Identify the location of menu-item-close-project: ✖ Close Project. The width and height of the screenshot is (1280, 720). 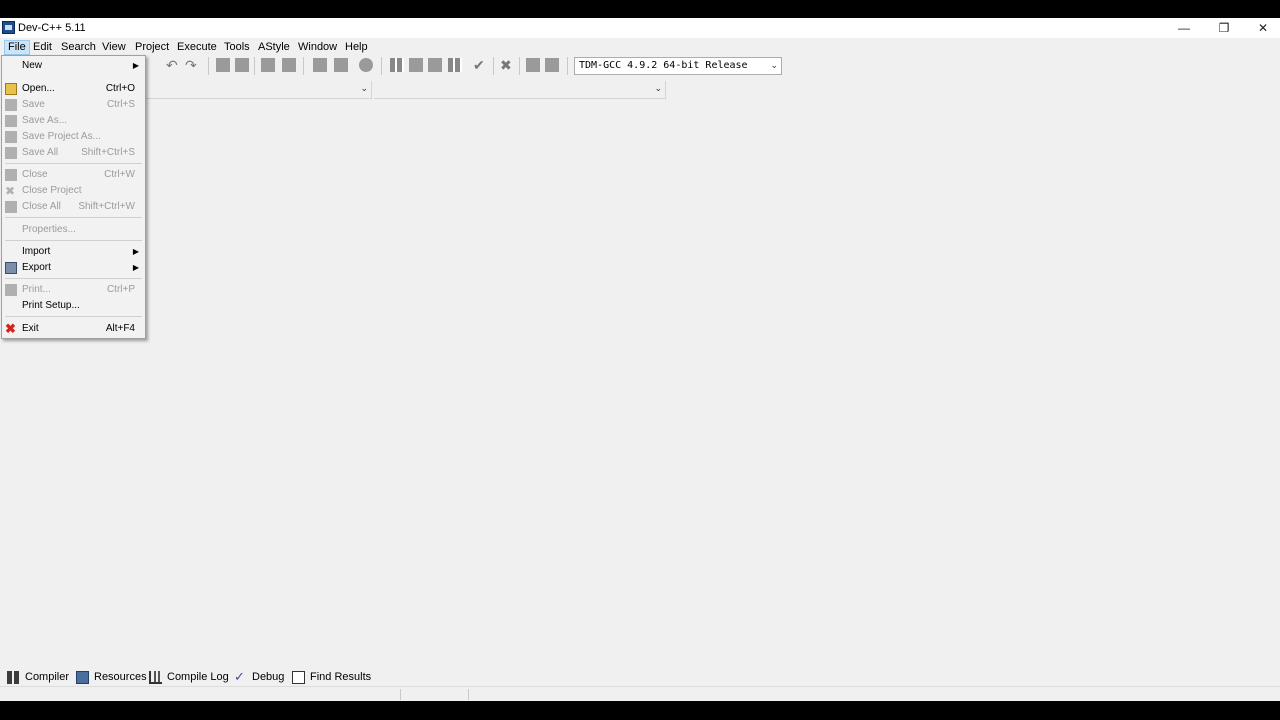
(73, 191).